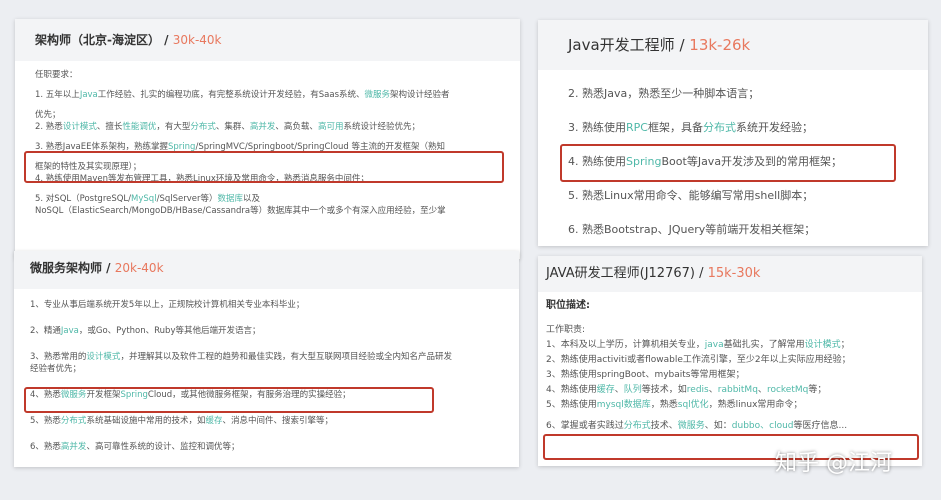  I want to click on keyword-highlight: rabbitMq, so click(737, 390).